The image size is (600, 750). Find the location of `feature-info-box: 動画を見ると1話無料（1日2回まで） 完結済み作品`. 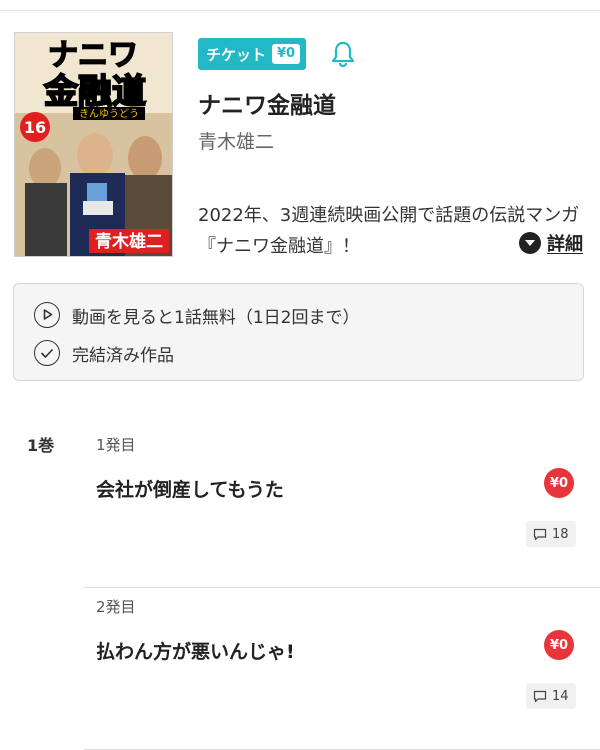

feature-info-box: 動画を見ると1話無料（1日2回まで） 完結済み作品 is located at coordinates (298, 332).